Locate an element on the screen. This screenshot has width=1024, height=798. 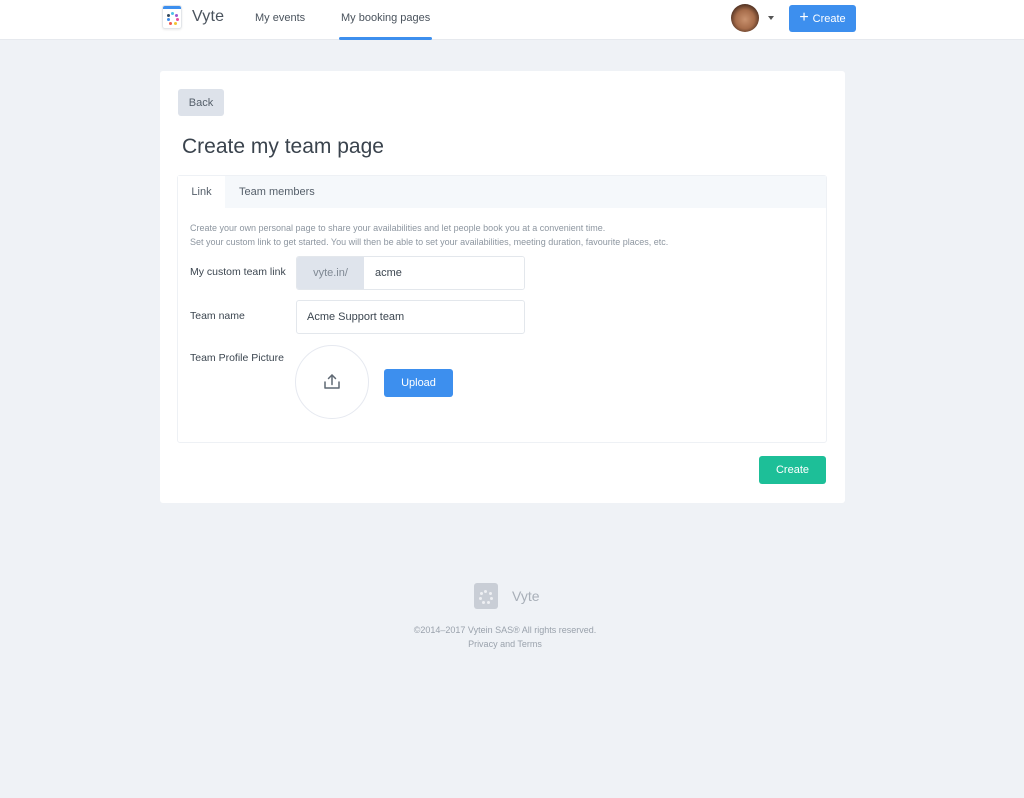
profile-picture-dropzone is located at coordinates (332, 382).